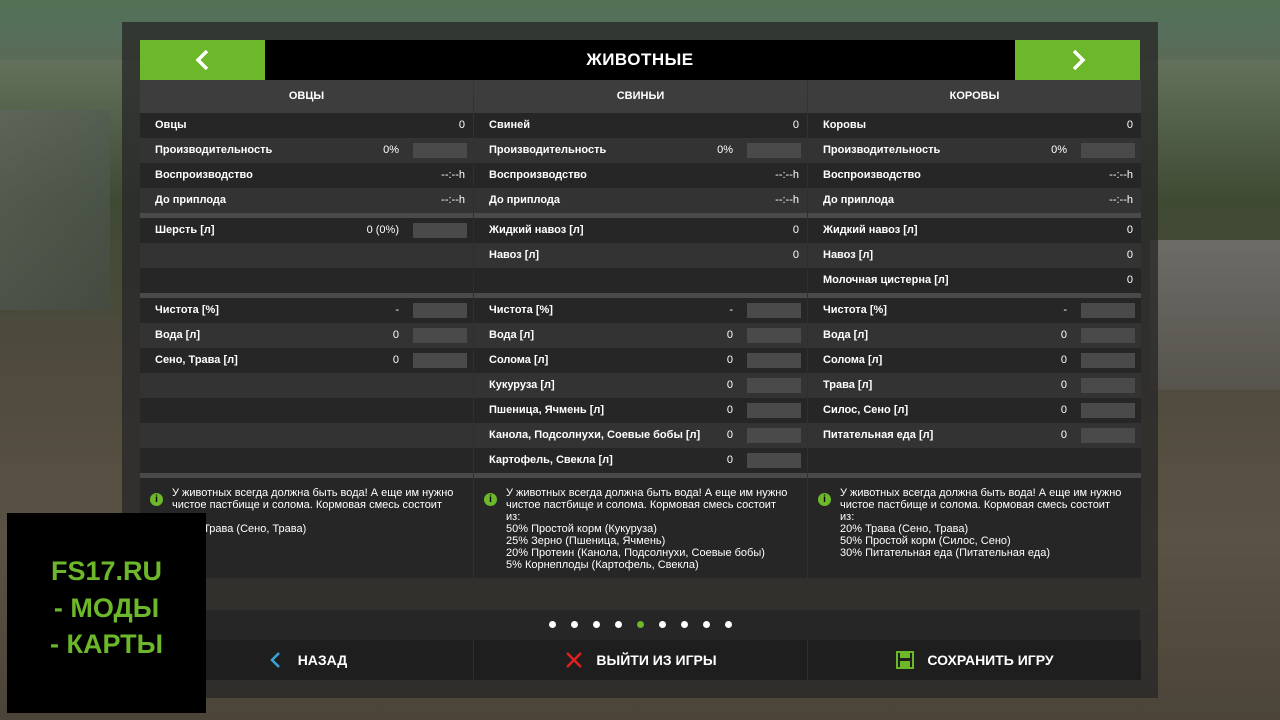 The height and width of the screenshot is (720, 1280). Describe the element at coordinates (640, 125) in the screenshot. I see `stat-row: Свиней 0` at that location.